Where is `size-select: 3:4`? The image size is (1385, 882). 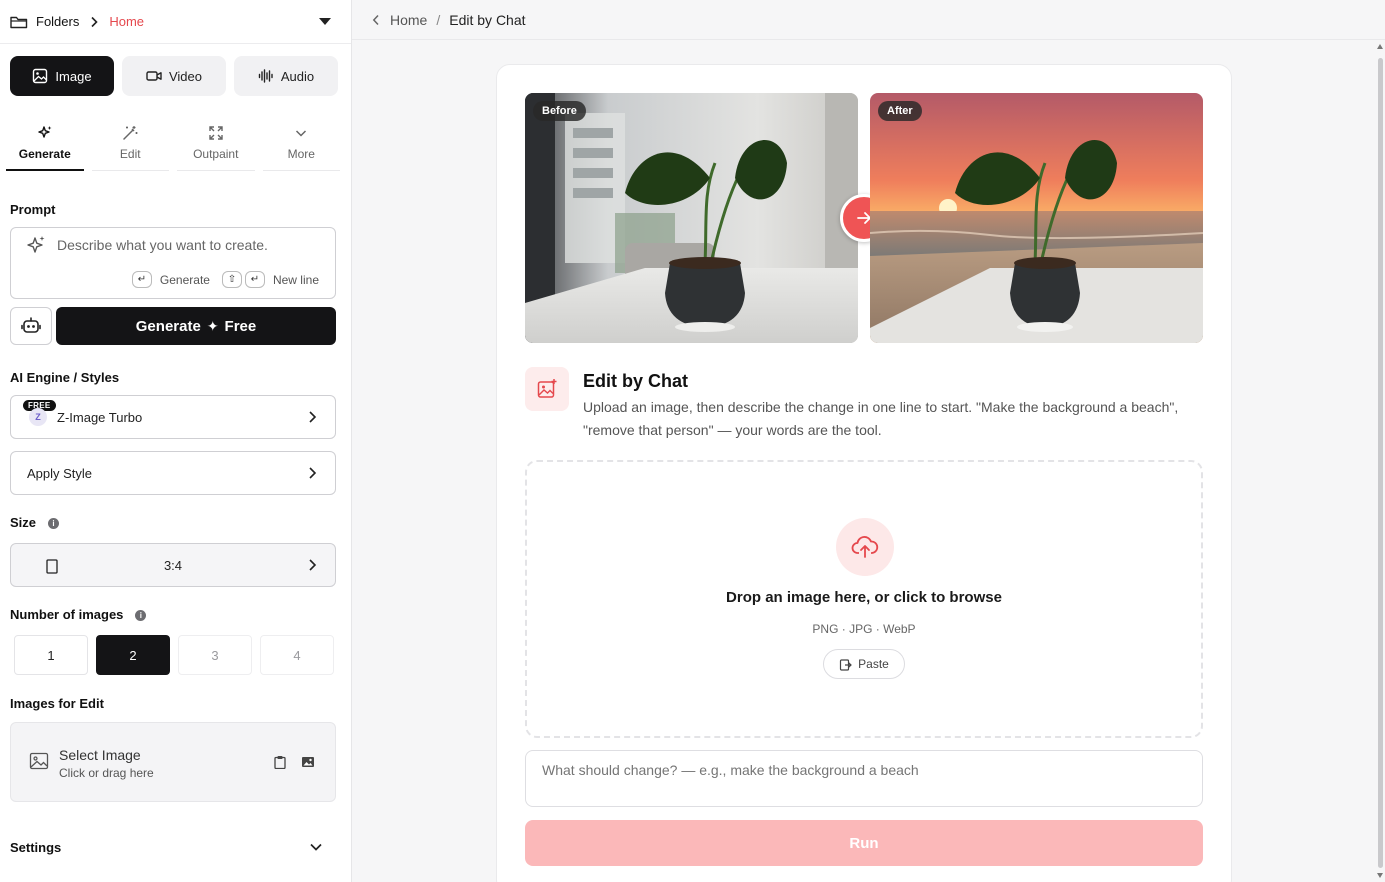 size-select: 3:4 is located at coordinates (173, 565).